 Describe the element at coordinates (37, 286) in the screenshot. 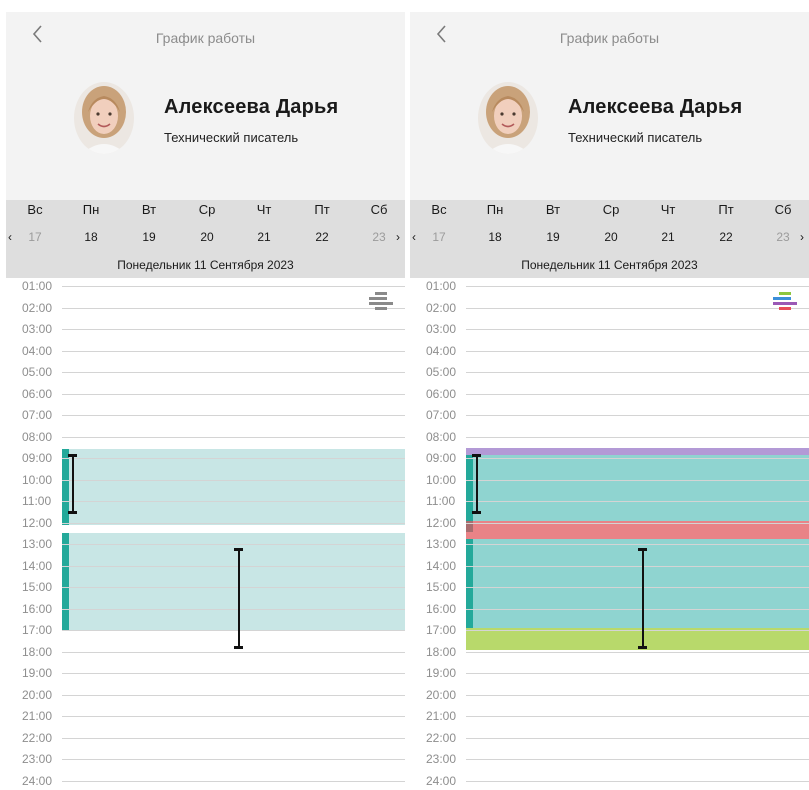

I see `hour-label: 01:00` at that location.